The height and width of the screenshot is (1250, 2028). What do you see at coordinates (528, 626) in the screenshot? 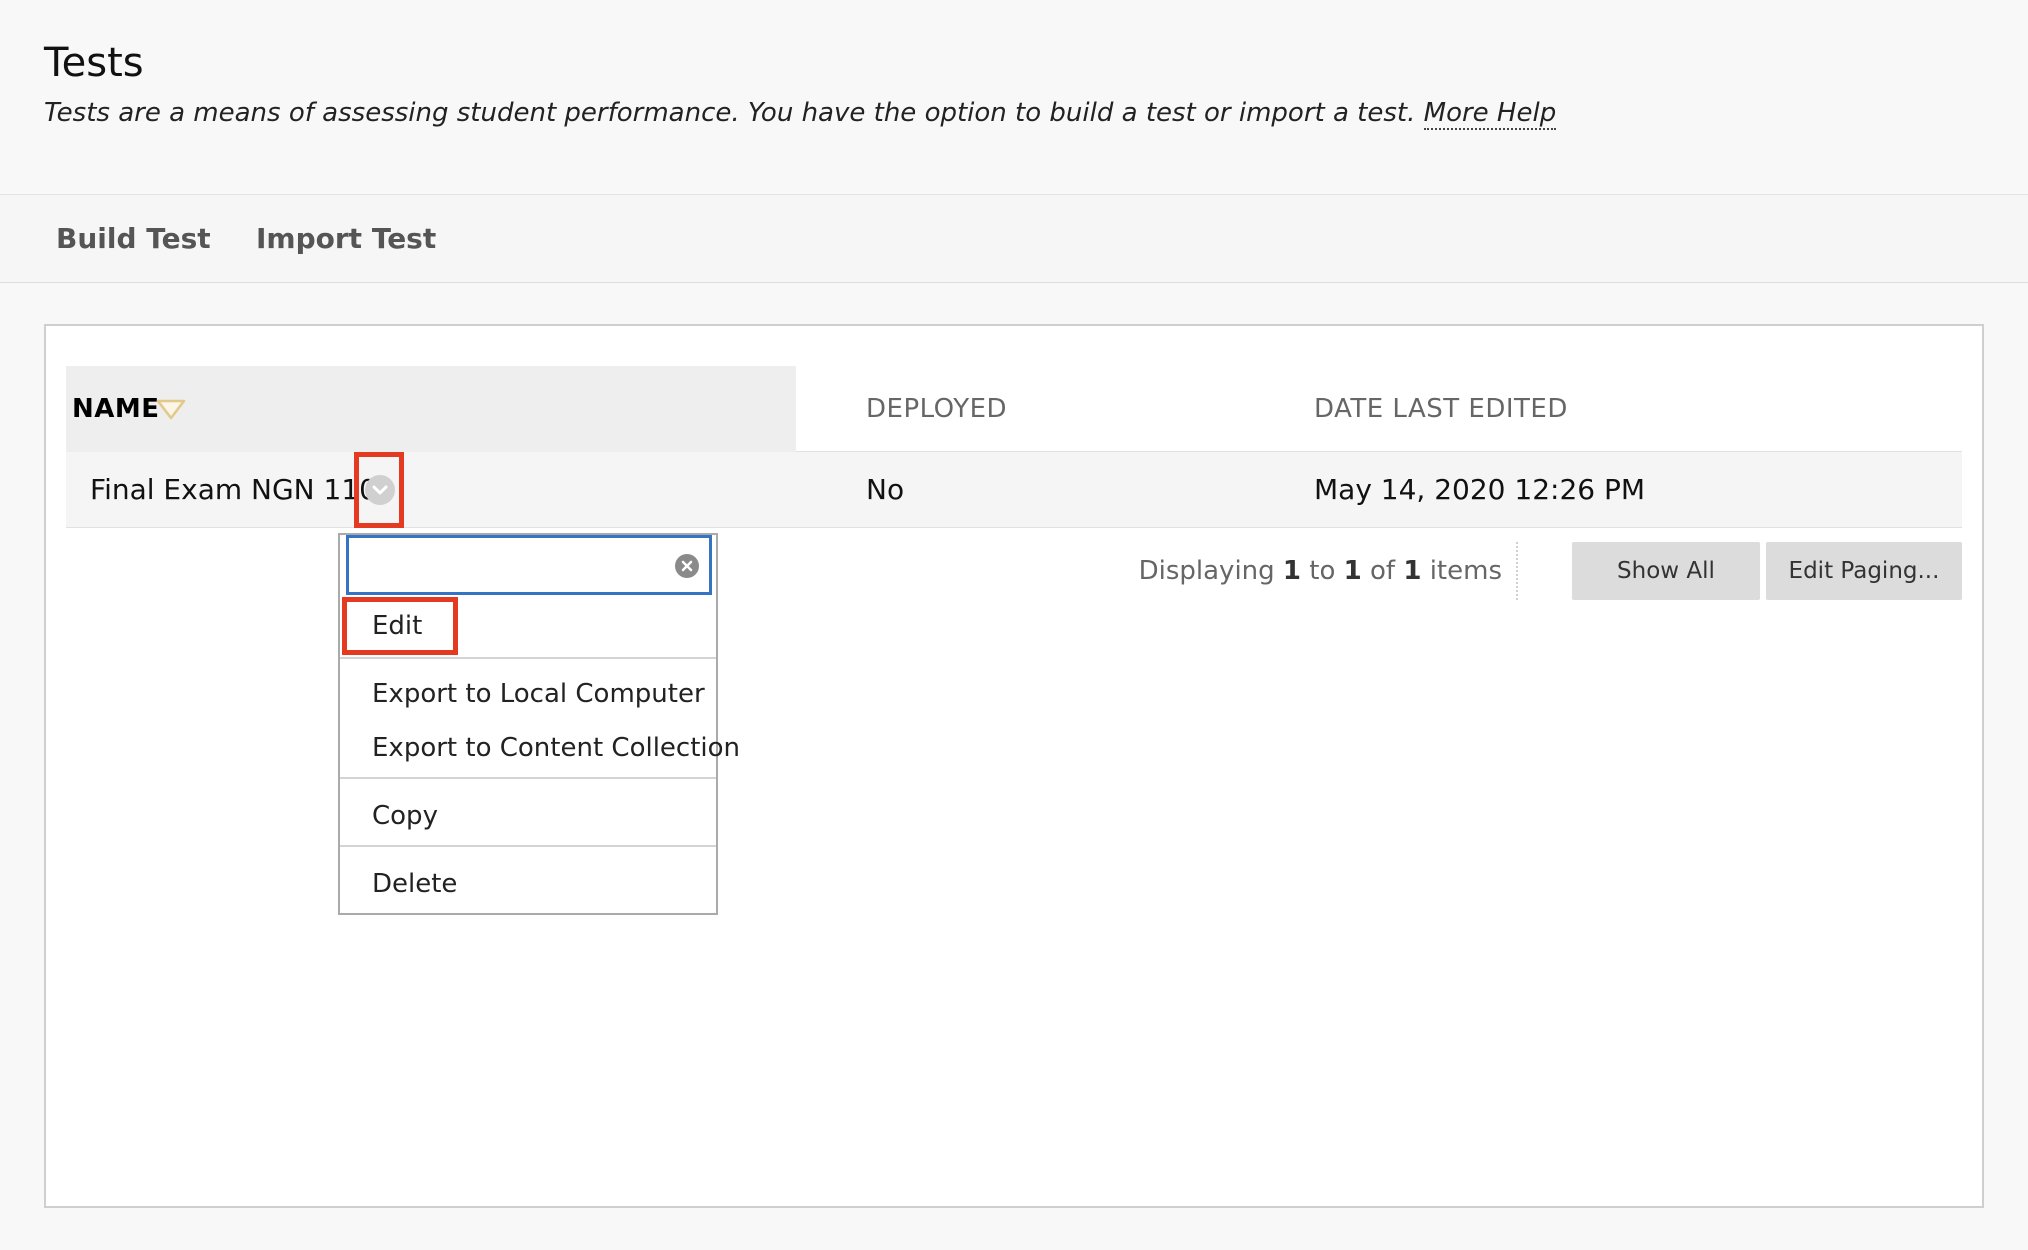
I see `menu-item-edit: Edit` at bounding box center [528, 626].